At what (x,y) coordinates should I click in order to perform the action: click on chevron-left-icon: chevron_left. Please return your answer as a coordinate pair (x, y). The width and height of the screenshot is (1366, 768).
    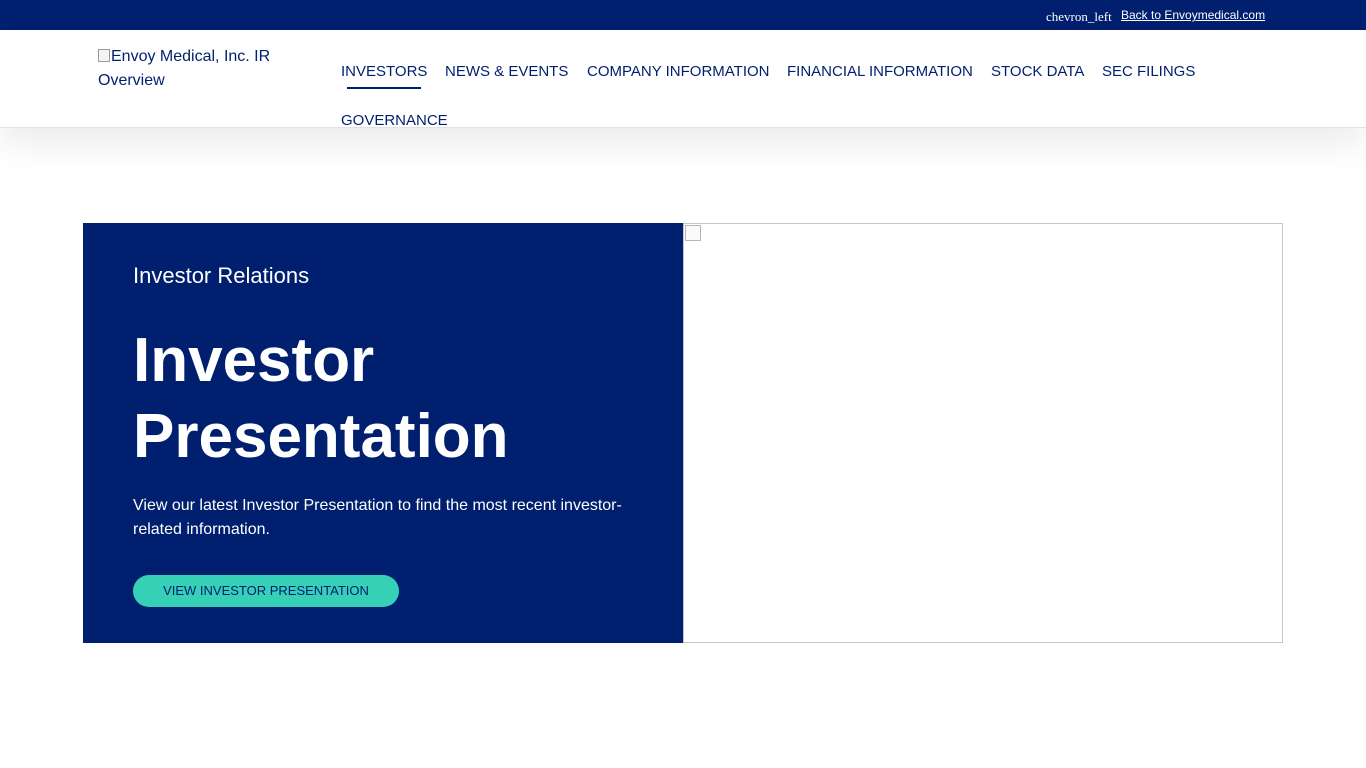
    Looking at the image, I should click on (1079, 16).